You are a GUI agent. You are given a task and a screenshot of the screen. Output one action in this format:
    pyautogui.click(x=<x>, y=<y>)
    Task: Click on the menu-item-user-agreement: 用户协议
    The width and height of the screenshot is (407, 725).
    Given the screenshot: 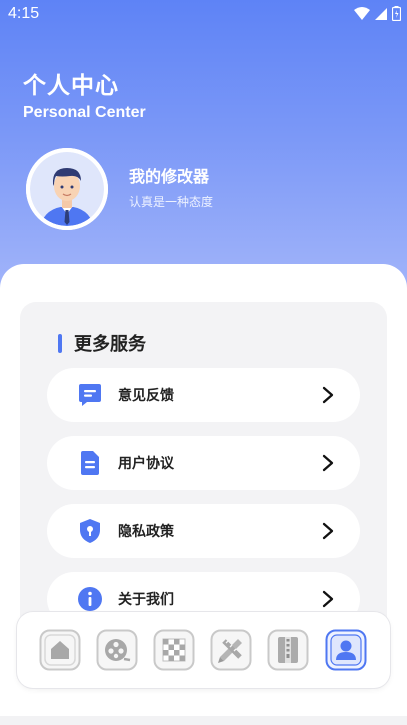 What is the action you would take?
    pyautogui.click(x=203, y=463)
    